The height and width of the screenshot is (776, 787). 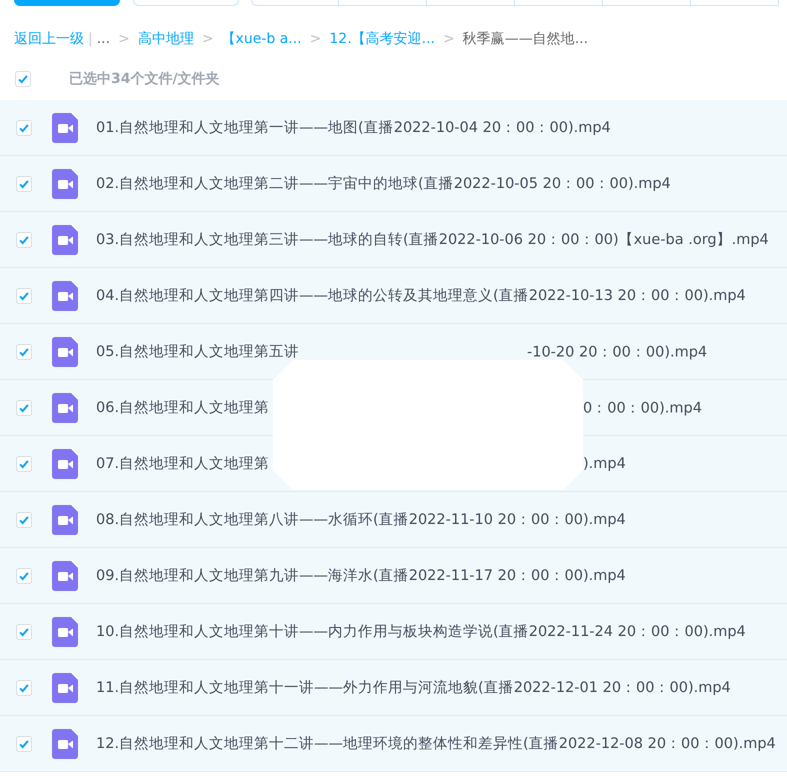 I want to click on file-name: 09.自然地理和人文地理第九讲——海洋水(直播2022-11-17 20：00：00).mp4, so click(x=361, y=576).